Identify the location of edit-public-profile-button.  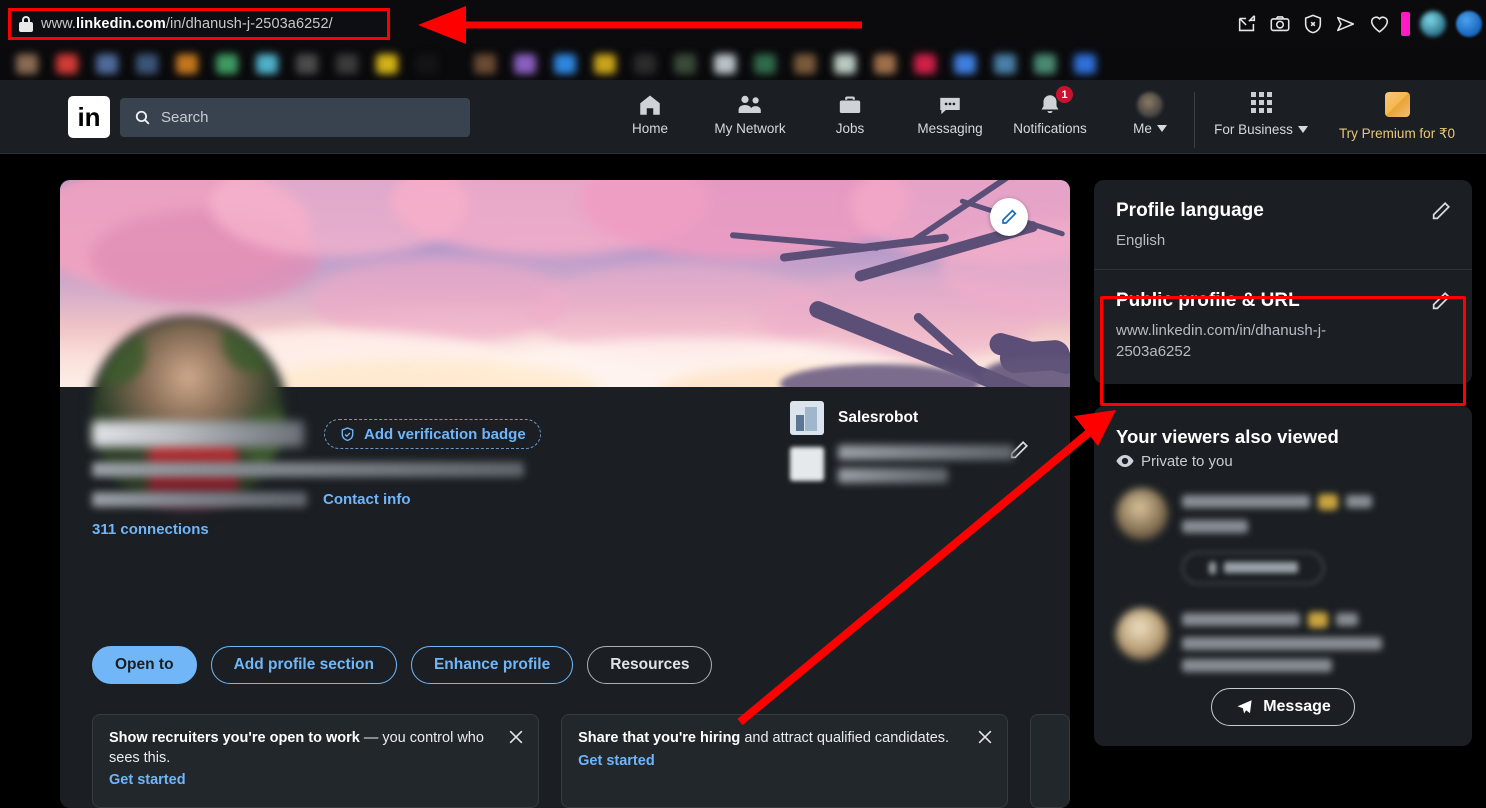
(1441, 303).